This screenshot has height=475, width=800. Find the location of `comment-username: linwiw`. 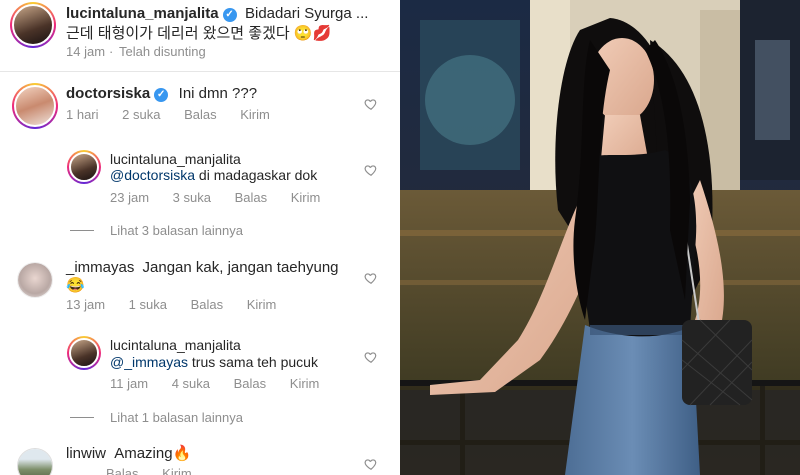

comment-username: linwiw is located at coordinates (86, 453).